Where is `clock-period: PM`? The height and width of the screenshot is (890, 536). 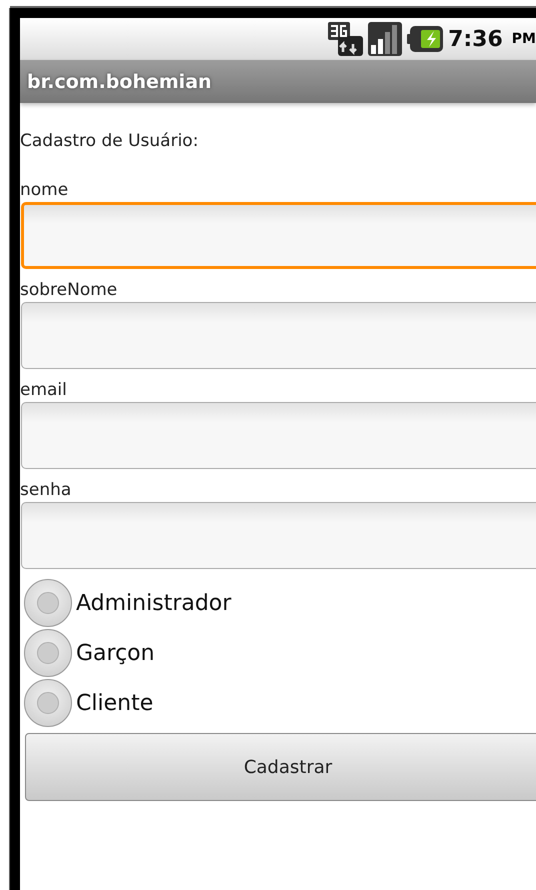
clock-period: PM is located at coordinates (524, 39).